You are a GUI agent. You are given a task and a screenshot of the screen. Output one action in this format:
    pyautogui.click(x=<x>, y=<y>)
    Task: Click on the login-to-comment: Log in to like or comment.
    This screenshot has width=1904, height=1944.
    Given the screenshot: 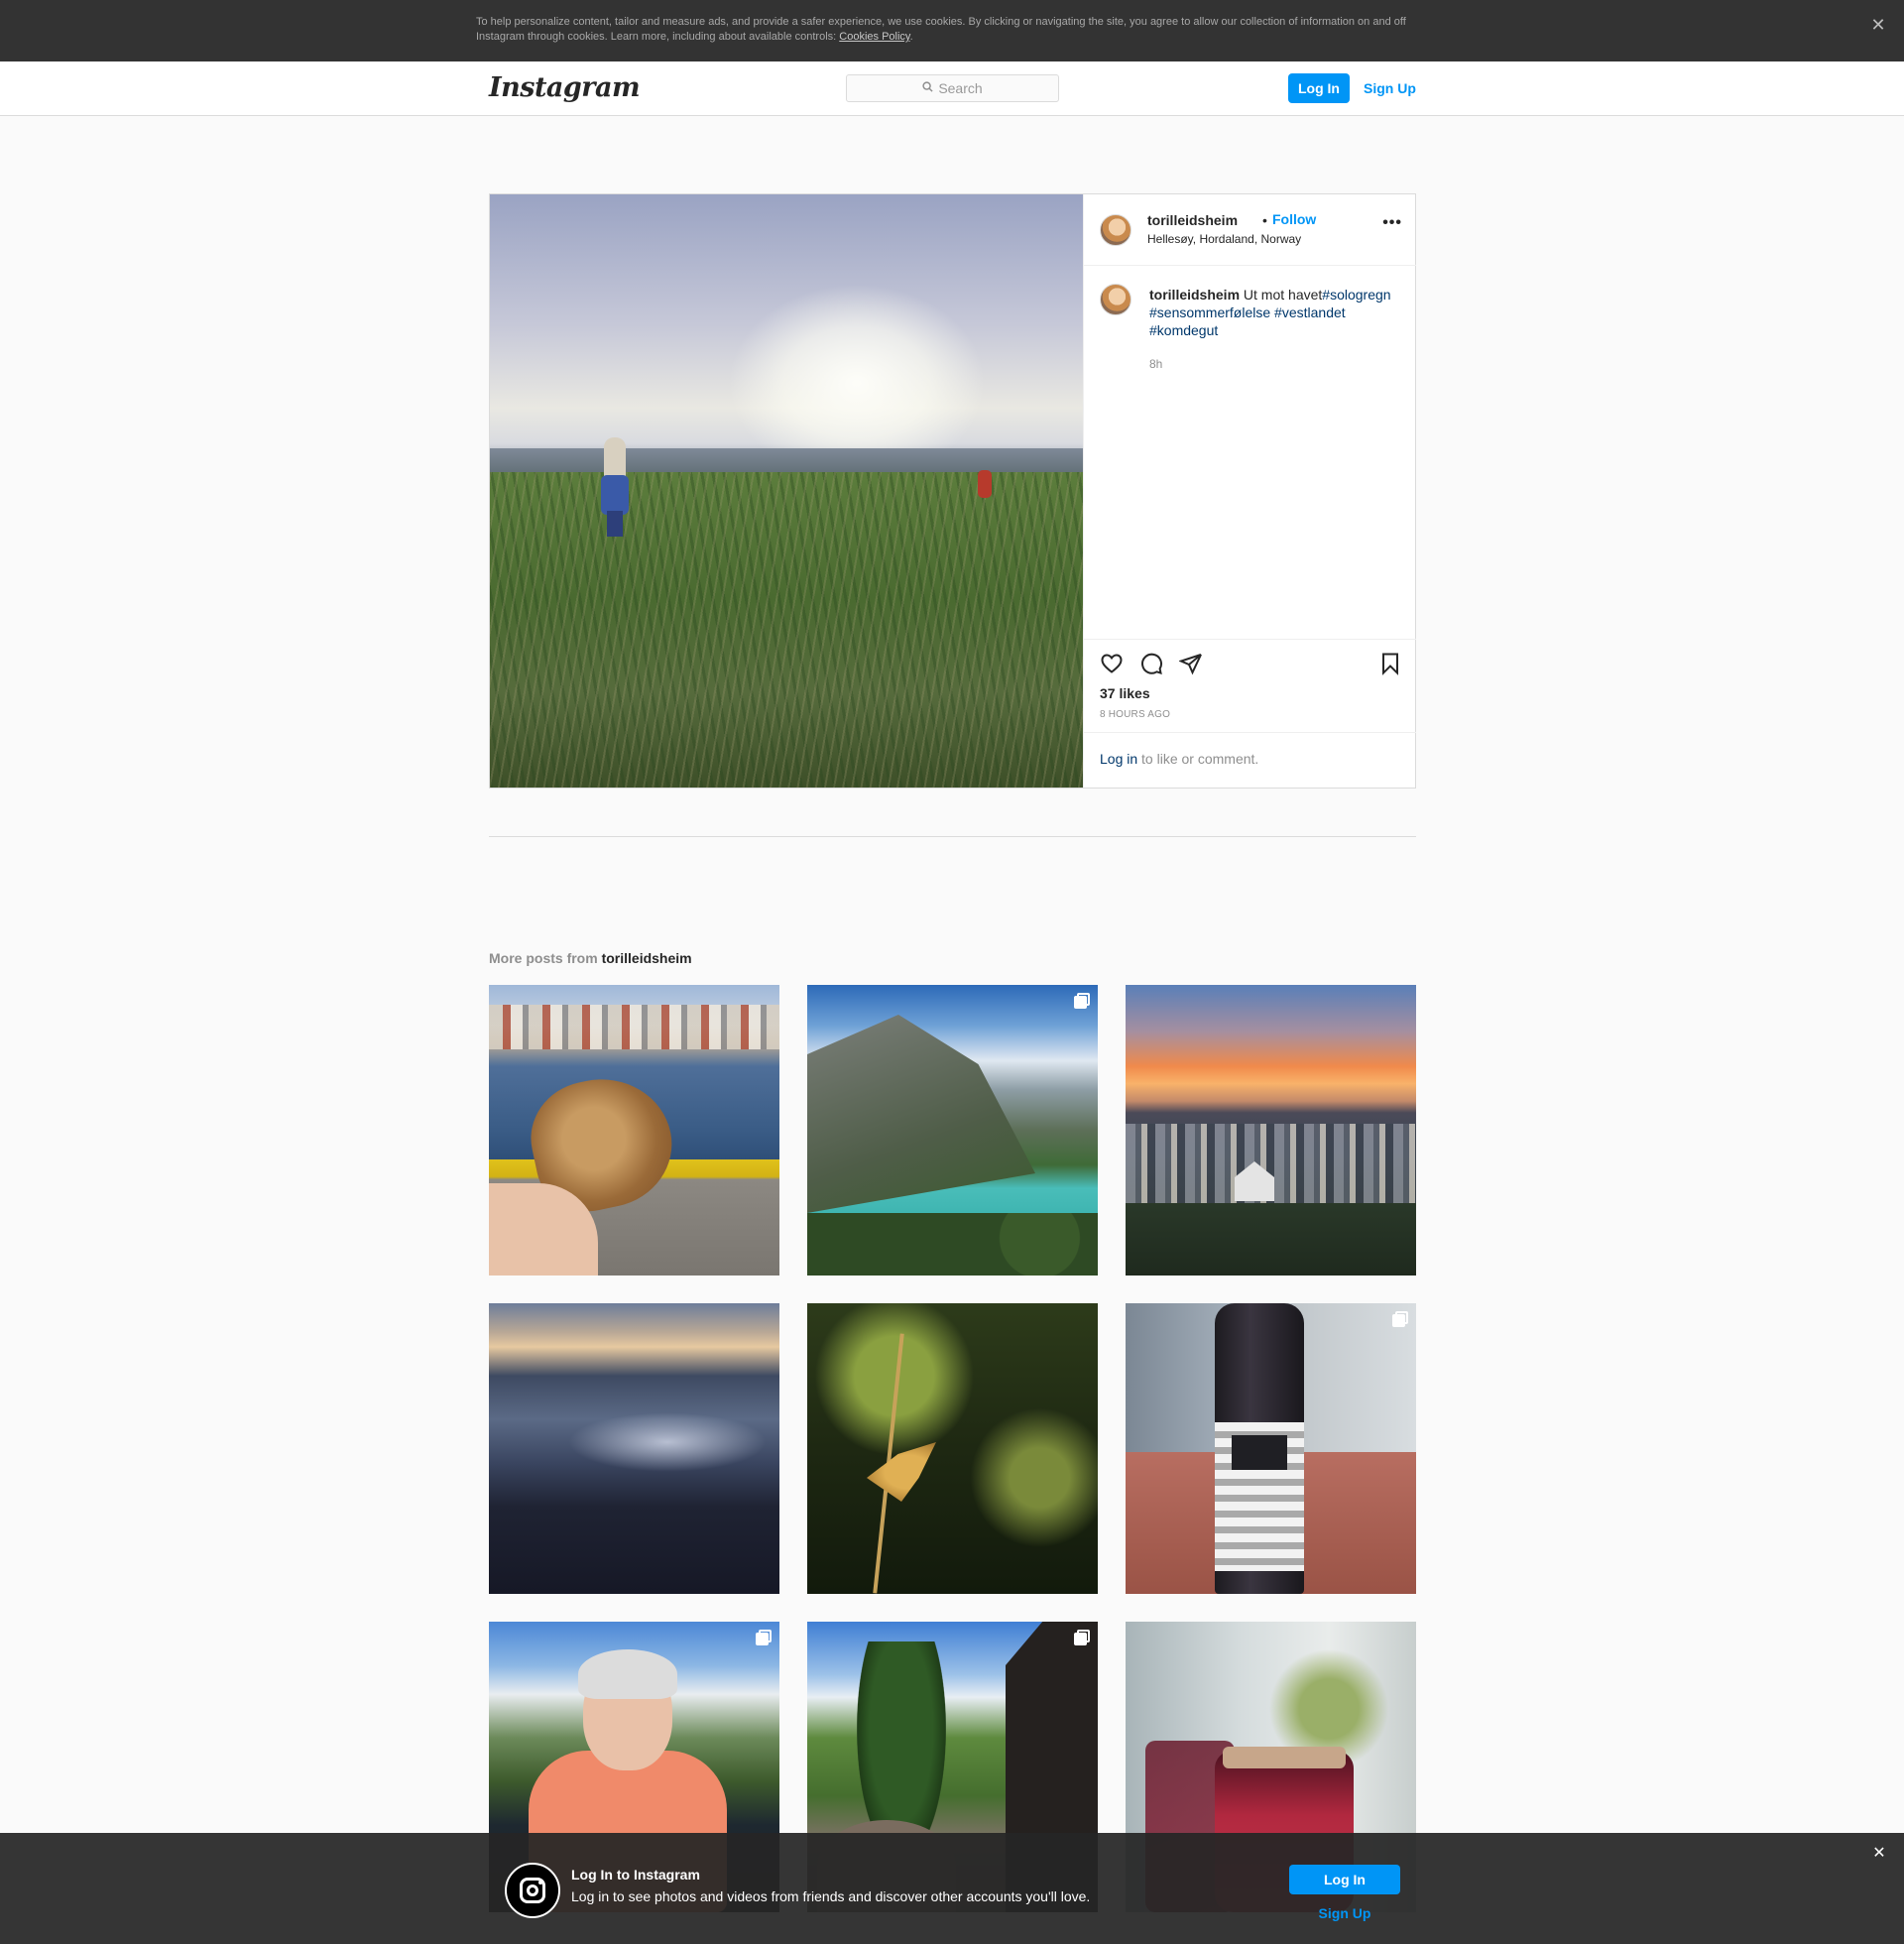 What is the action you would take?
    pyautogui.click(x=1250, y=760)
    